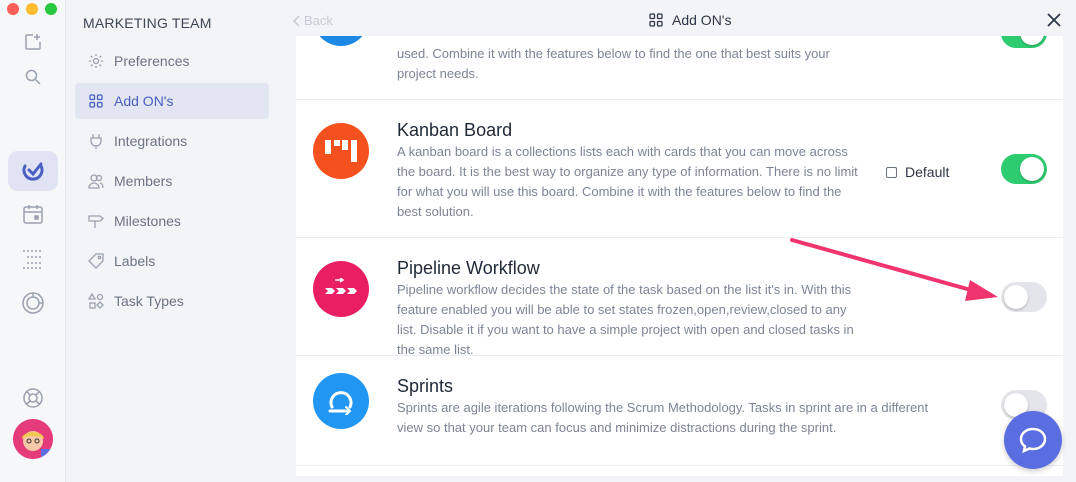 This screenshot has width=1076, height=482. I want to click on default-label: Default, so click(927, 172).